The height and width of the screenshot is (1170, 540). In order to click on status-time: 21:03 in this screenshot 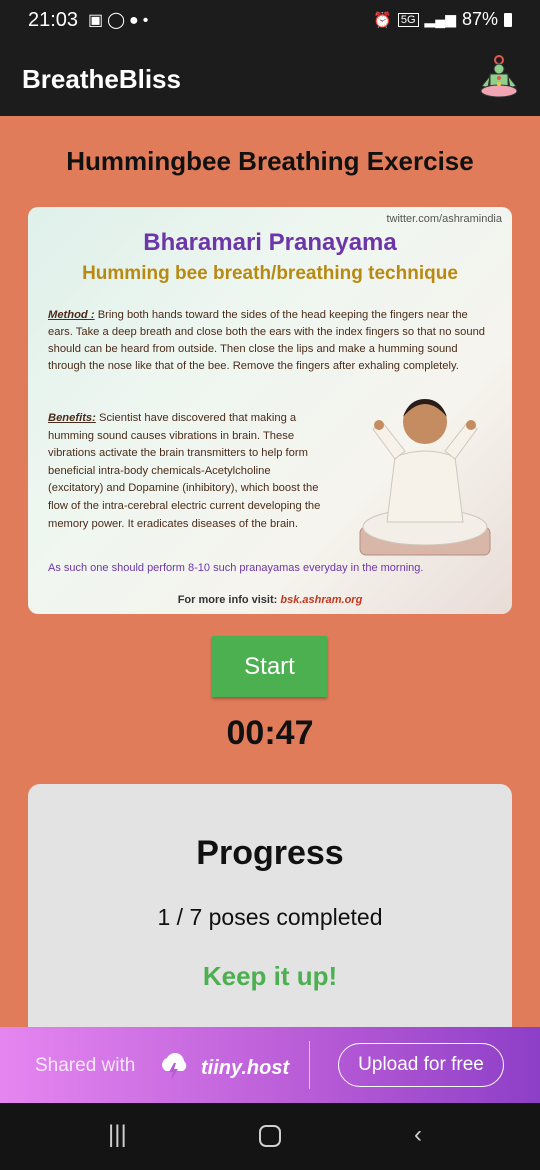, I will do `click(53, 20)`.